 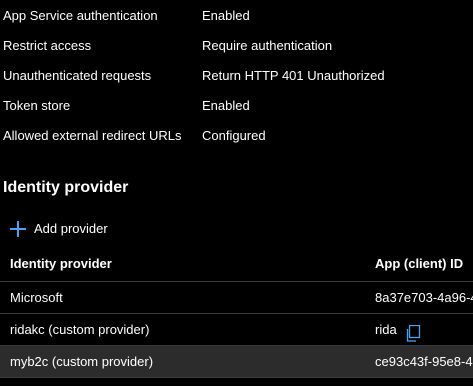 I want to click on property-label: App Service authentication, so click(x=80, y=15).